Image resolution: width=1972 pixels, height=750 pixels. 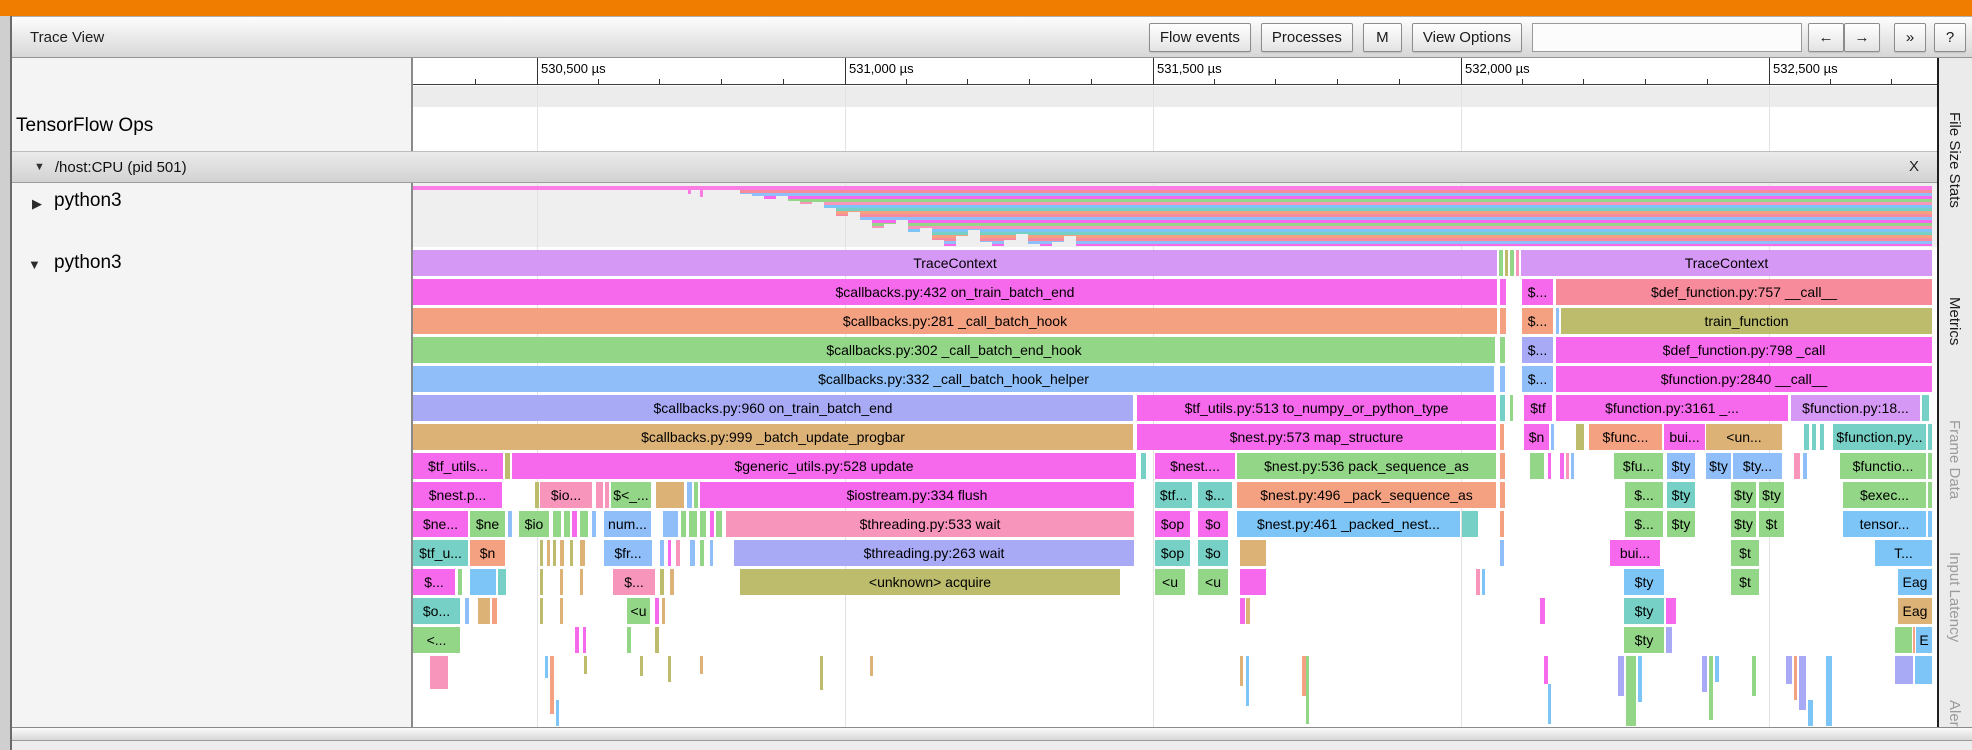 What do you see at coordinates (773, 437) in the screenshot?
I see `flame-segment: $callbacks.py:999 _batch_update_progbar` at bounding box center [773, 437].